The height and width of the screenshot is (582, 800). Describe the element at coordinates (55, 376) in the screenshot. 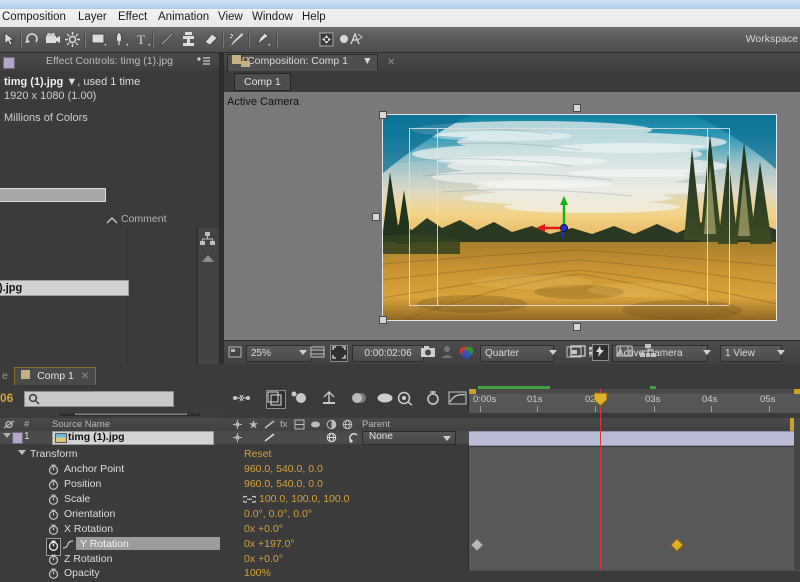

I see `tab-timeline-comp1: Comp 1 ✕` at that location.